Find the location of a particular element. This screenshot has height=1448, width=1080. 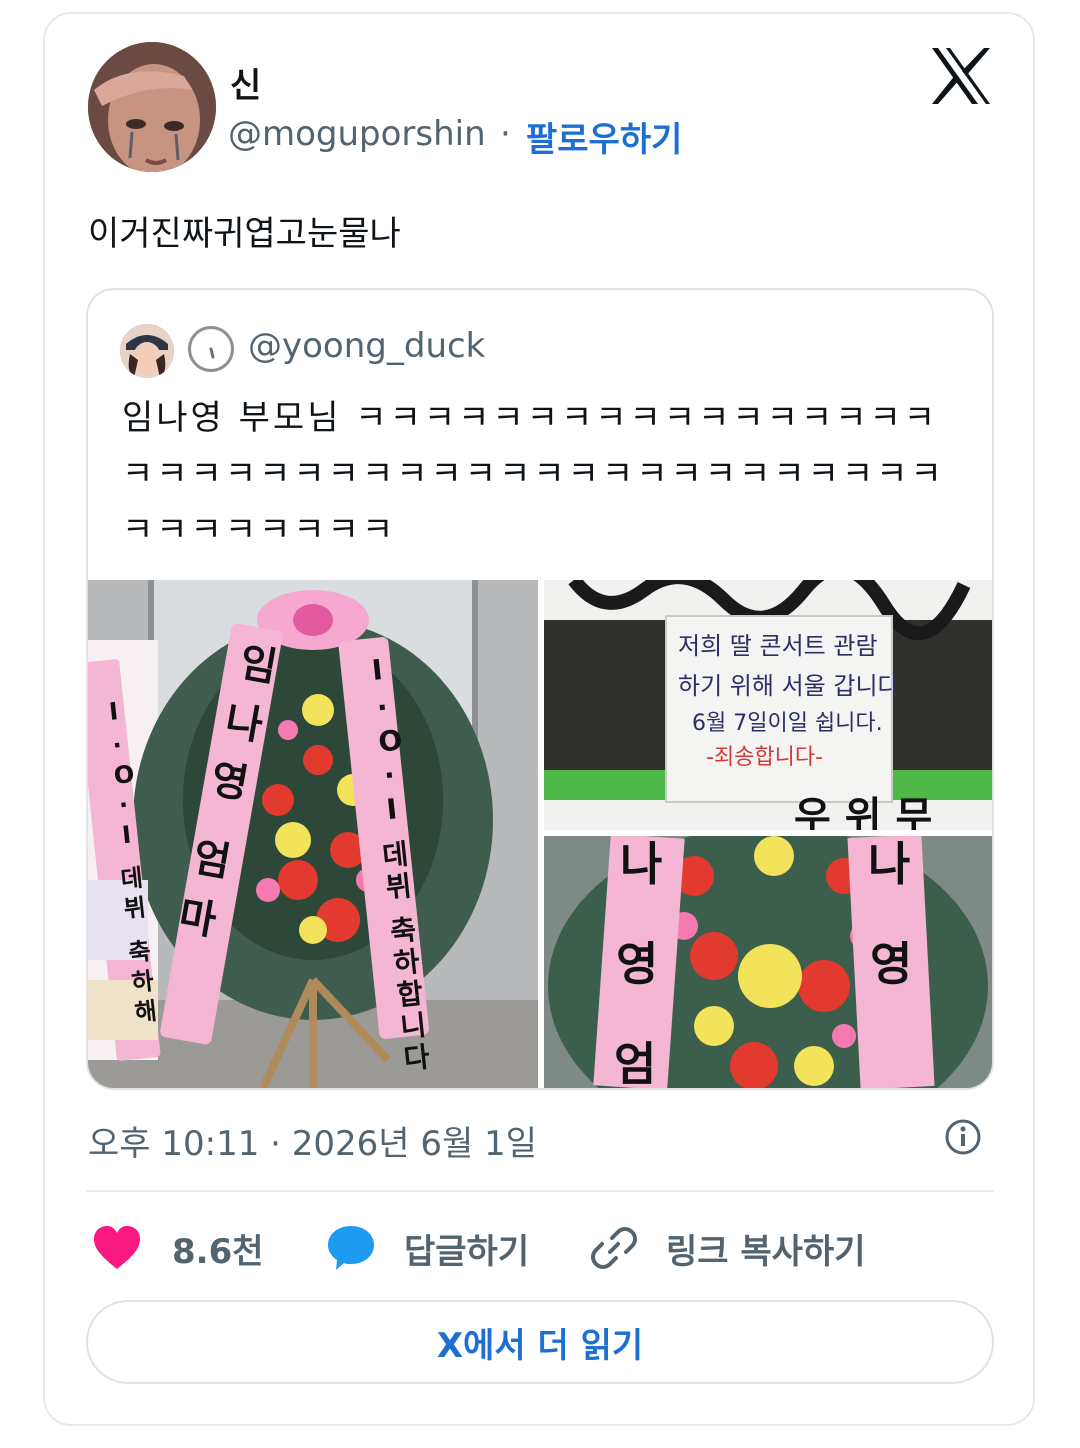

copy-link-button: 링크 복사하기 is located at coordinates (728, 1248).